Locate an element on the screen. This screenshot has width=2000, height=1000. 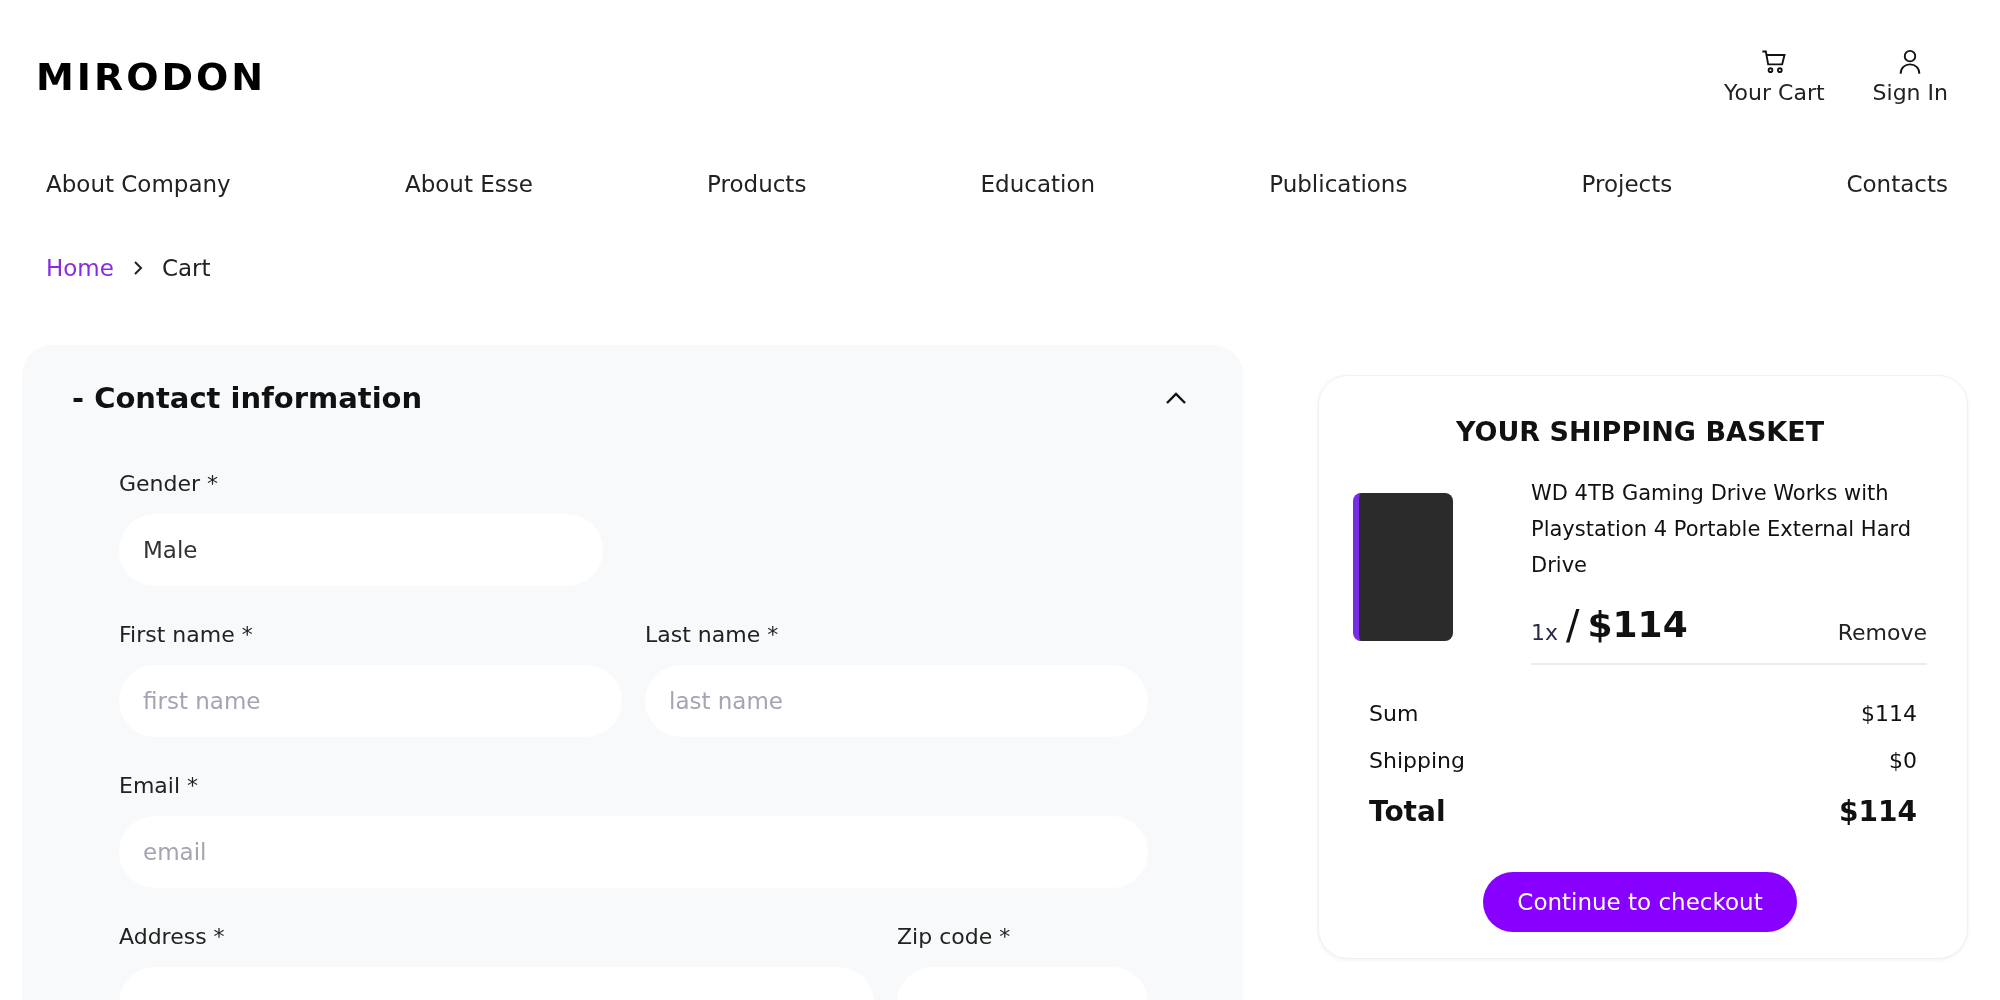
nav-link: Education is located at coordinates (1038, 184).